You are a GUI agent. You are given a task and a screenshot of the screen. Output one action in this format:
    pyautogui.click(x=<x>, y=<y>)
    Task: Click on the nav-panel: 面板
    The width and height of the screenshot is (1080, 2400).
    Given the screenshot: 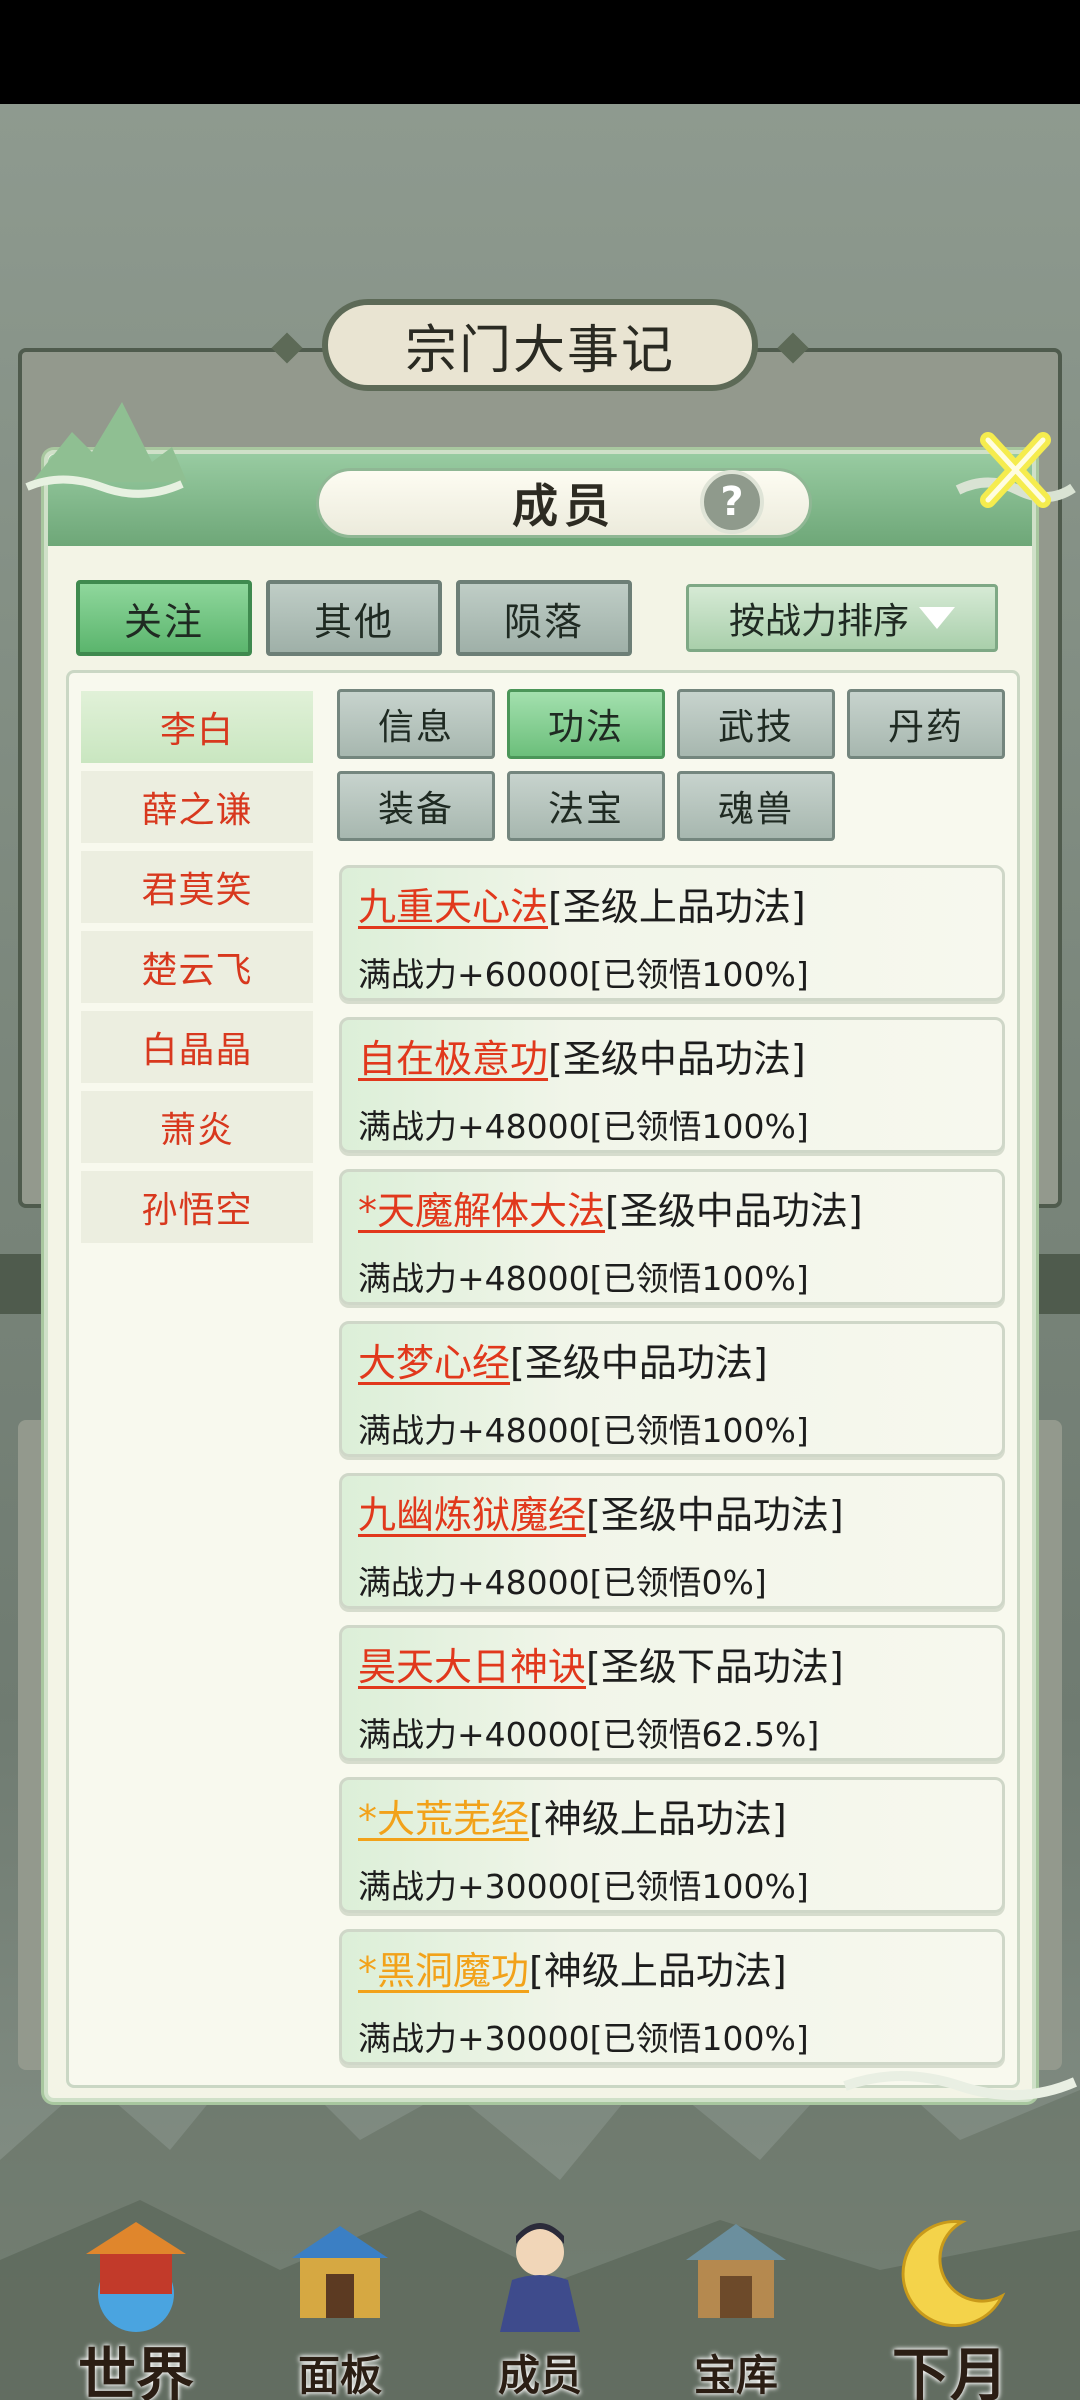 What is the action you would take?
    pyautogui.click(x=340, y=2300)
    